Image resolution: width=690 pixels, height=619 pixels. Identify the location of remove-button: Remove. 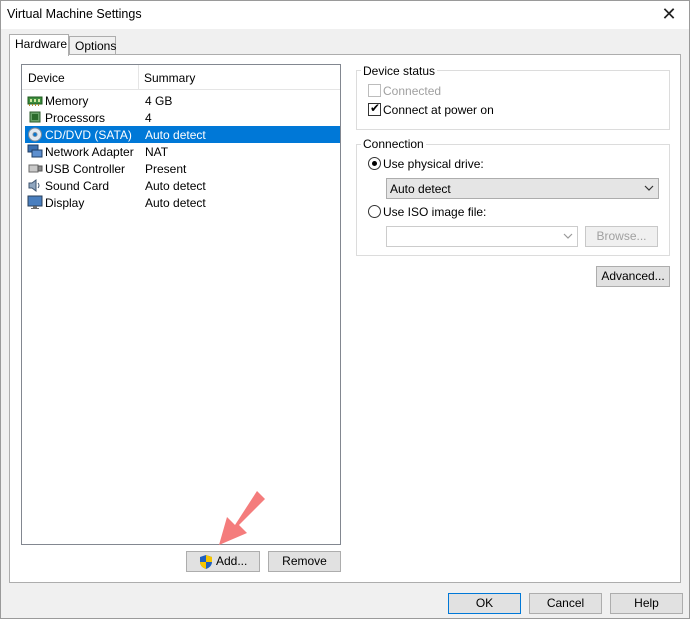
(304, 561).